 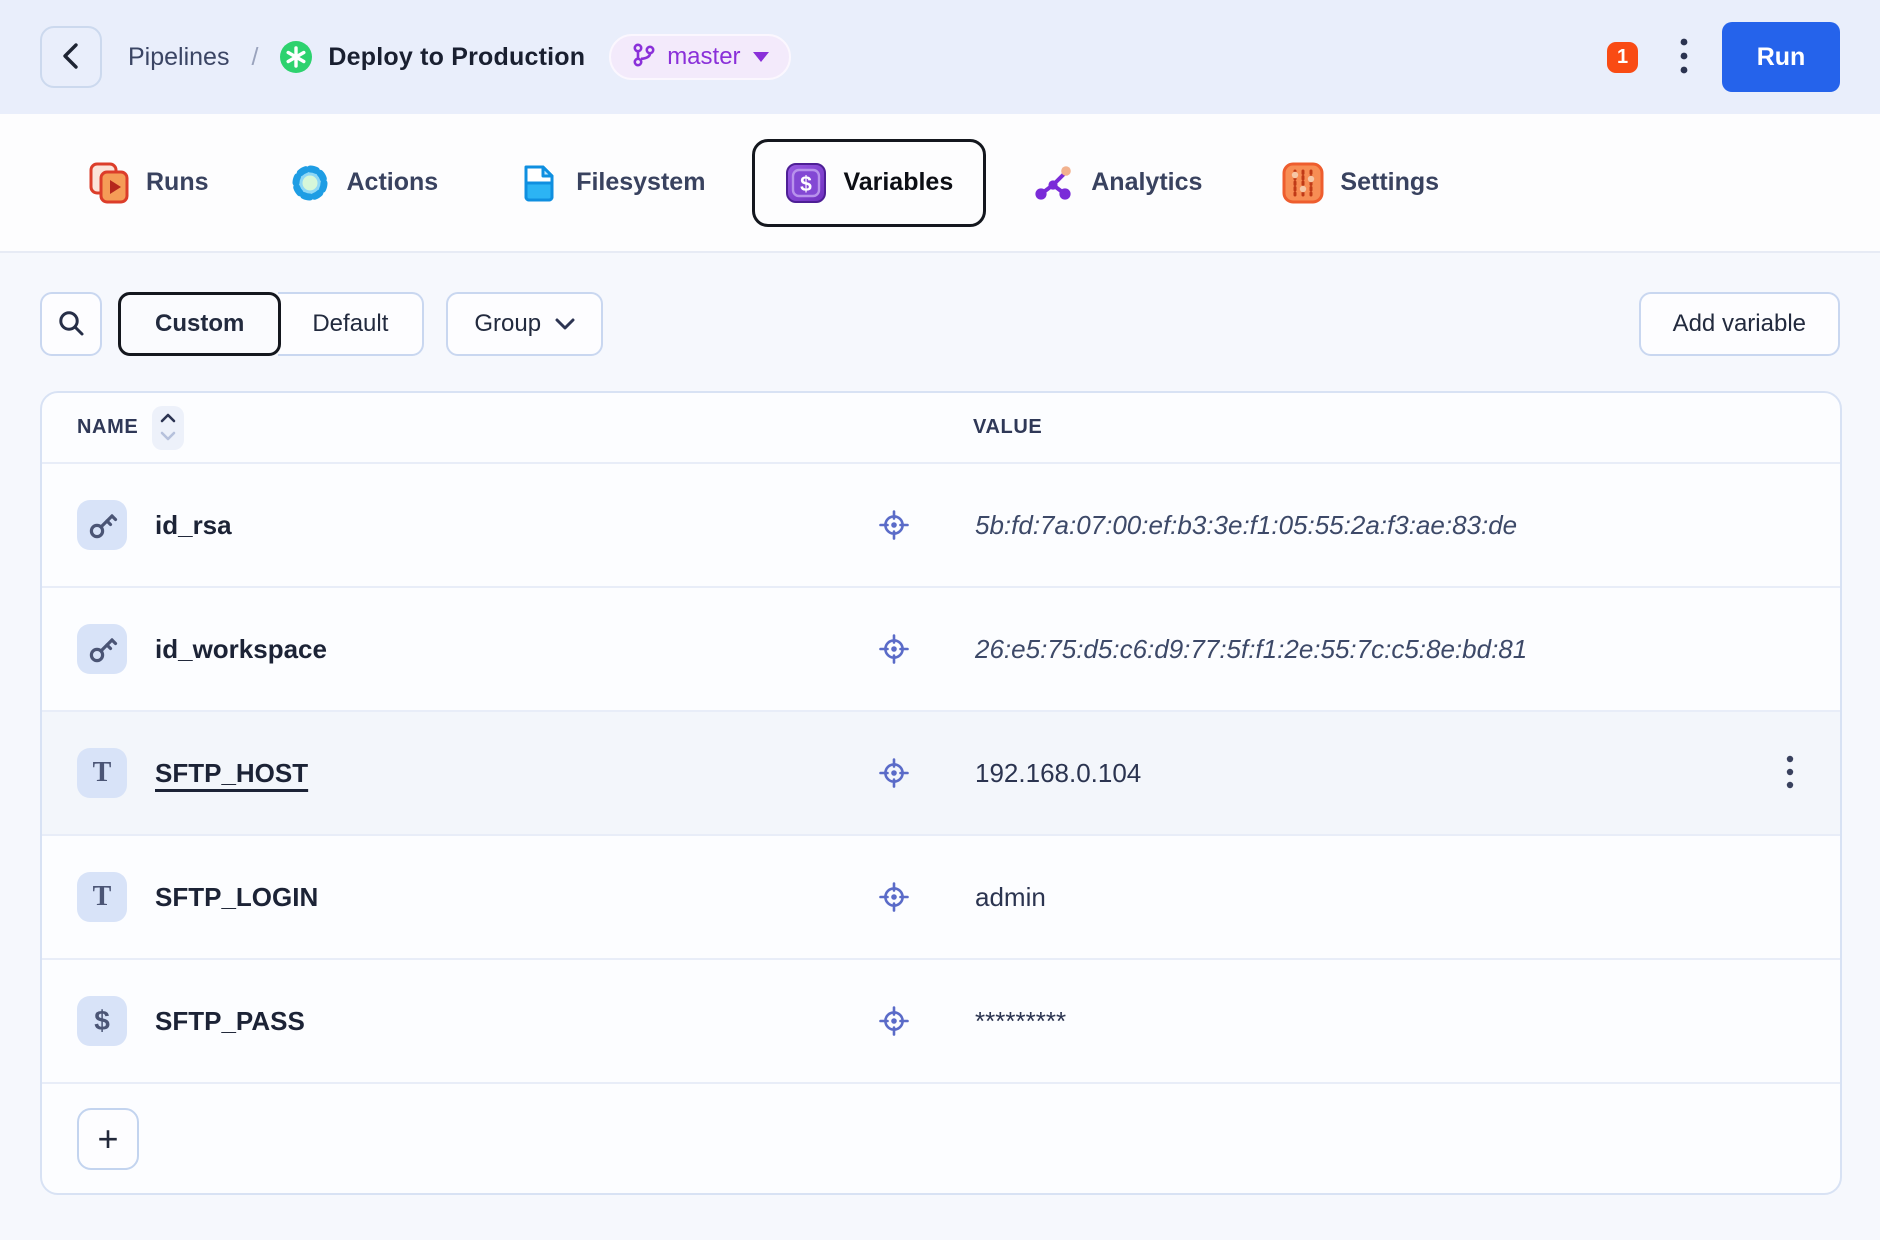 I want to click on actions-icon, so click(x=310, y=183).